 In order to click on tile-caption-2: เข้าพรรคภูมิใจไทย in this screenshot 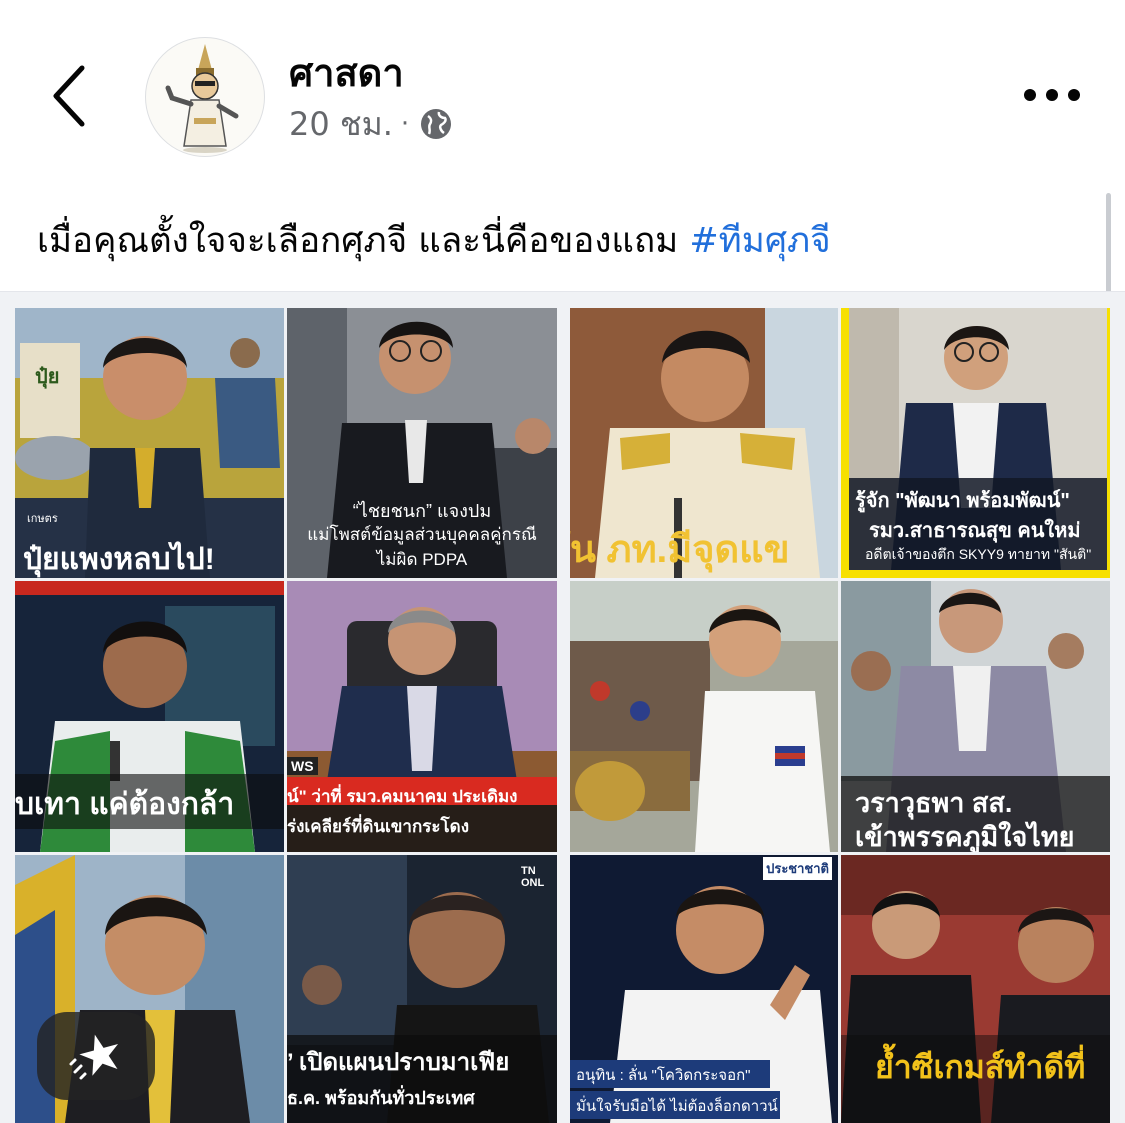, I will do `click(965, 837)`.